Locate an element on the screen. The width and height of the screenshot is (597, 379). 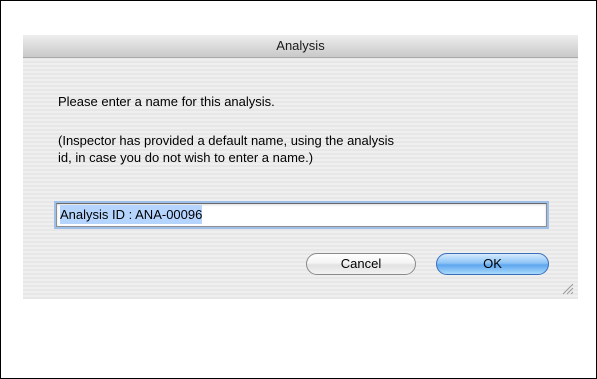
dialog-title: Analysis is located at coordinates (300, 46).